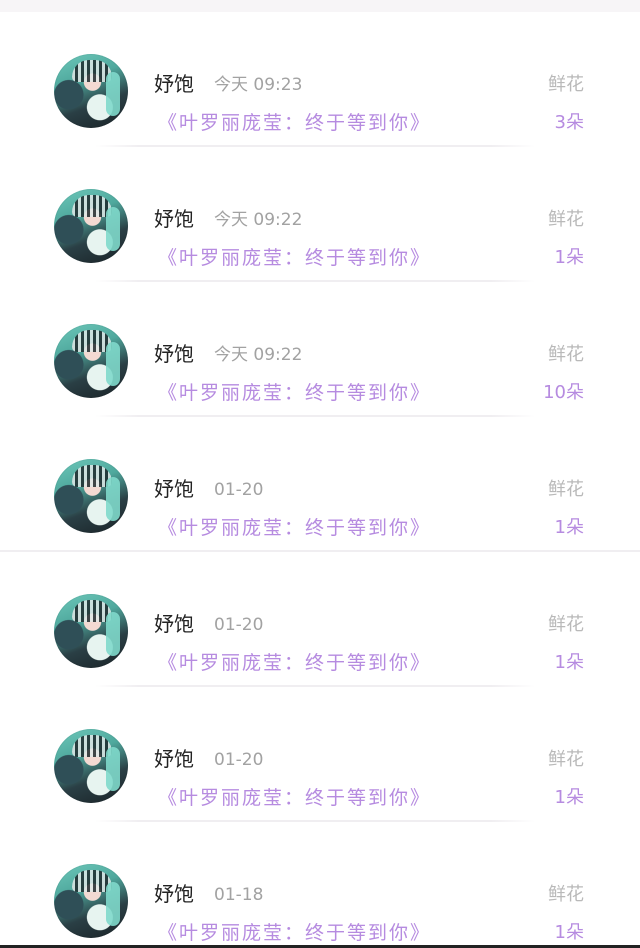 This screenshot has width=640, height=948. I want to click on timestamp: 今天 09:23, so click(258, 85).